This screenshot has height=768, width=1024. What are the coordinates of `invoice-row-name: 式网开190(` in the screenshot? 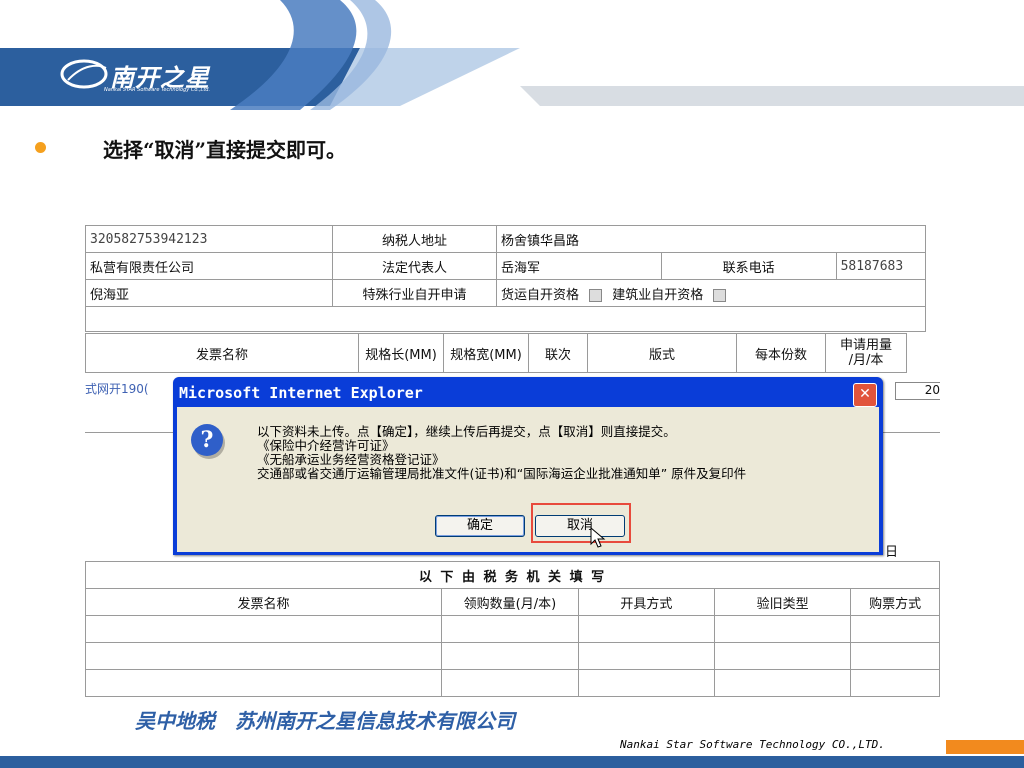 It's located at (117, 389).